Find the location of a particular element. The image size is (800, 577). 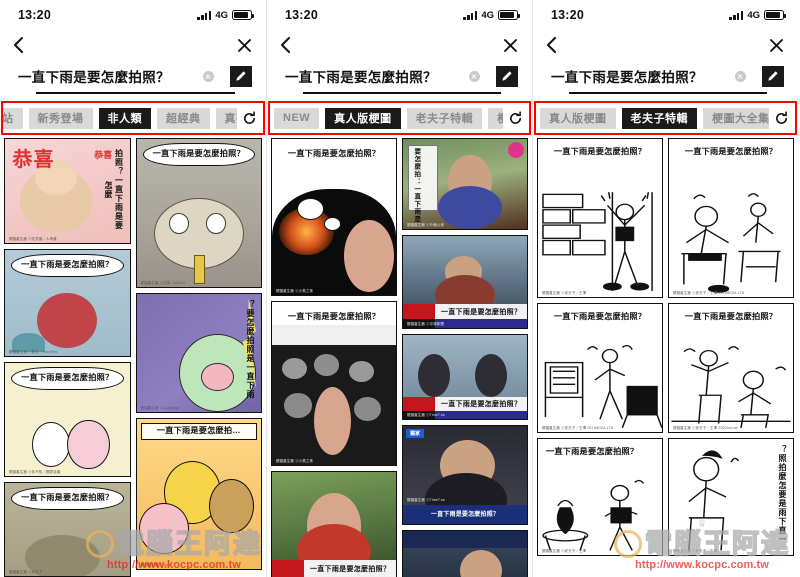

meme-card: 獨家 一直下雨是要怎麼拍照？ 梗圖產生器 ⓒTime7.tw is located at coordinates (465, 475).